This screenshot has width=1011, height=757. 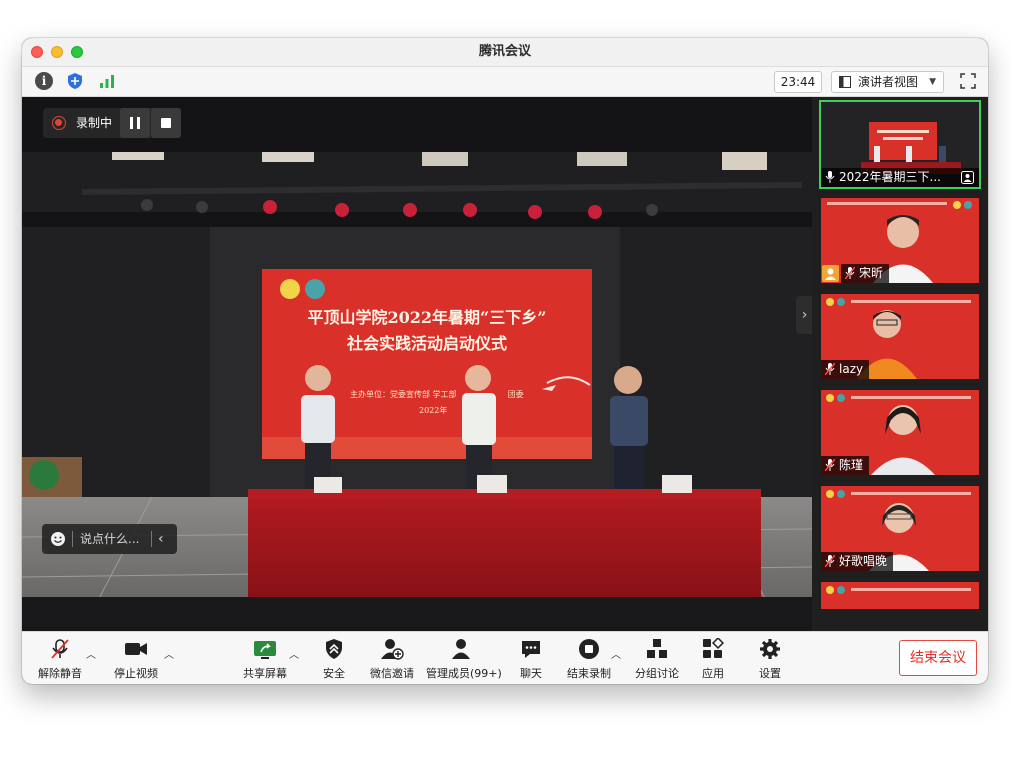 What do you see at coordinates (94, 123) in the screenshot?
I see `recording-label: 录制中` at bounding box center [94, 123].